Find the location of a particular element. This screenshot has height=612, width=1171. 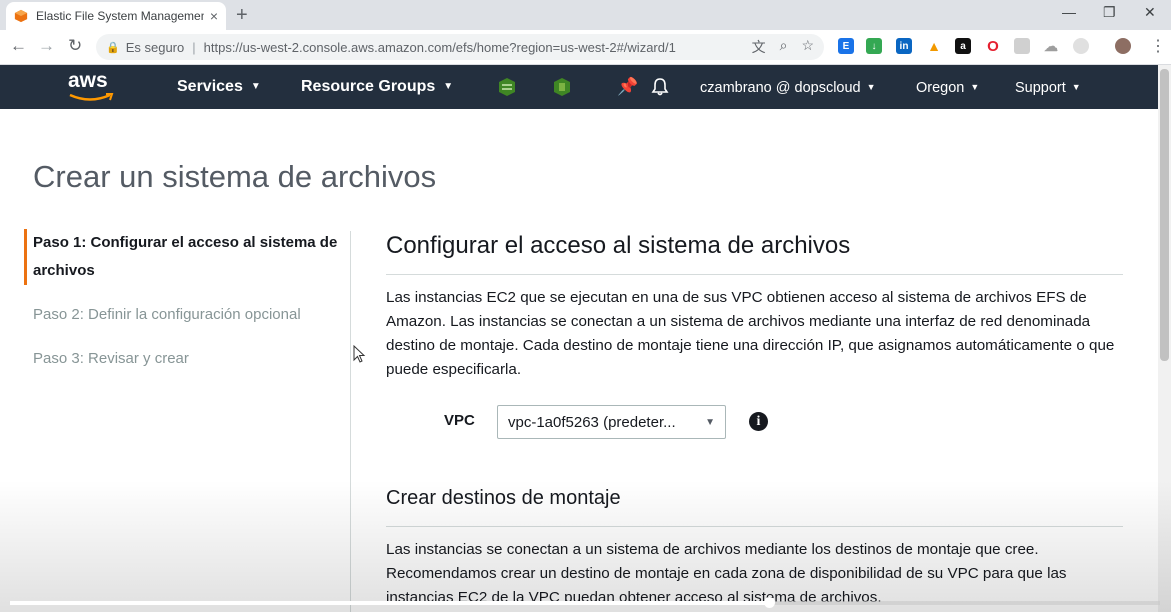

region-label: Oregon is located at coordinates (940, 88).